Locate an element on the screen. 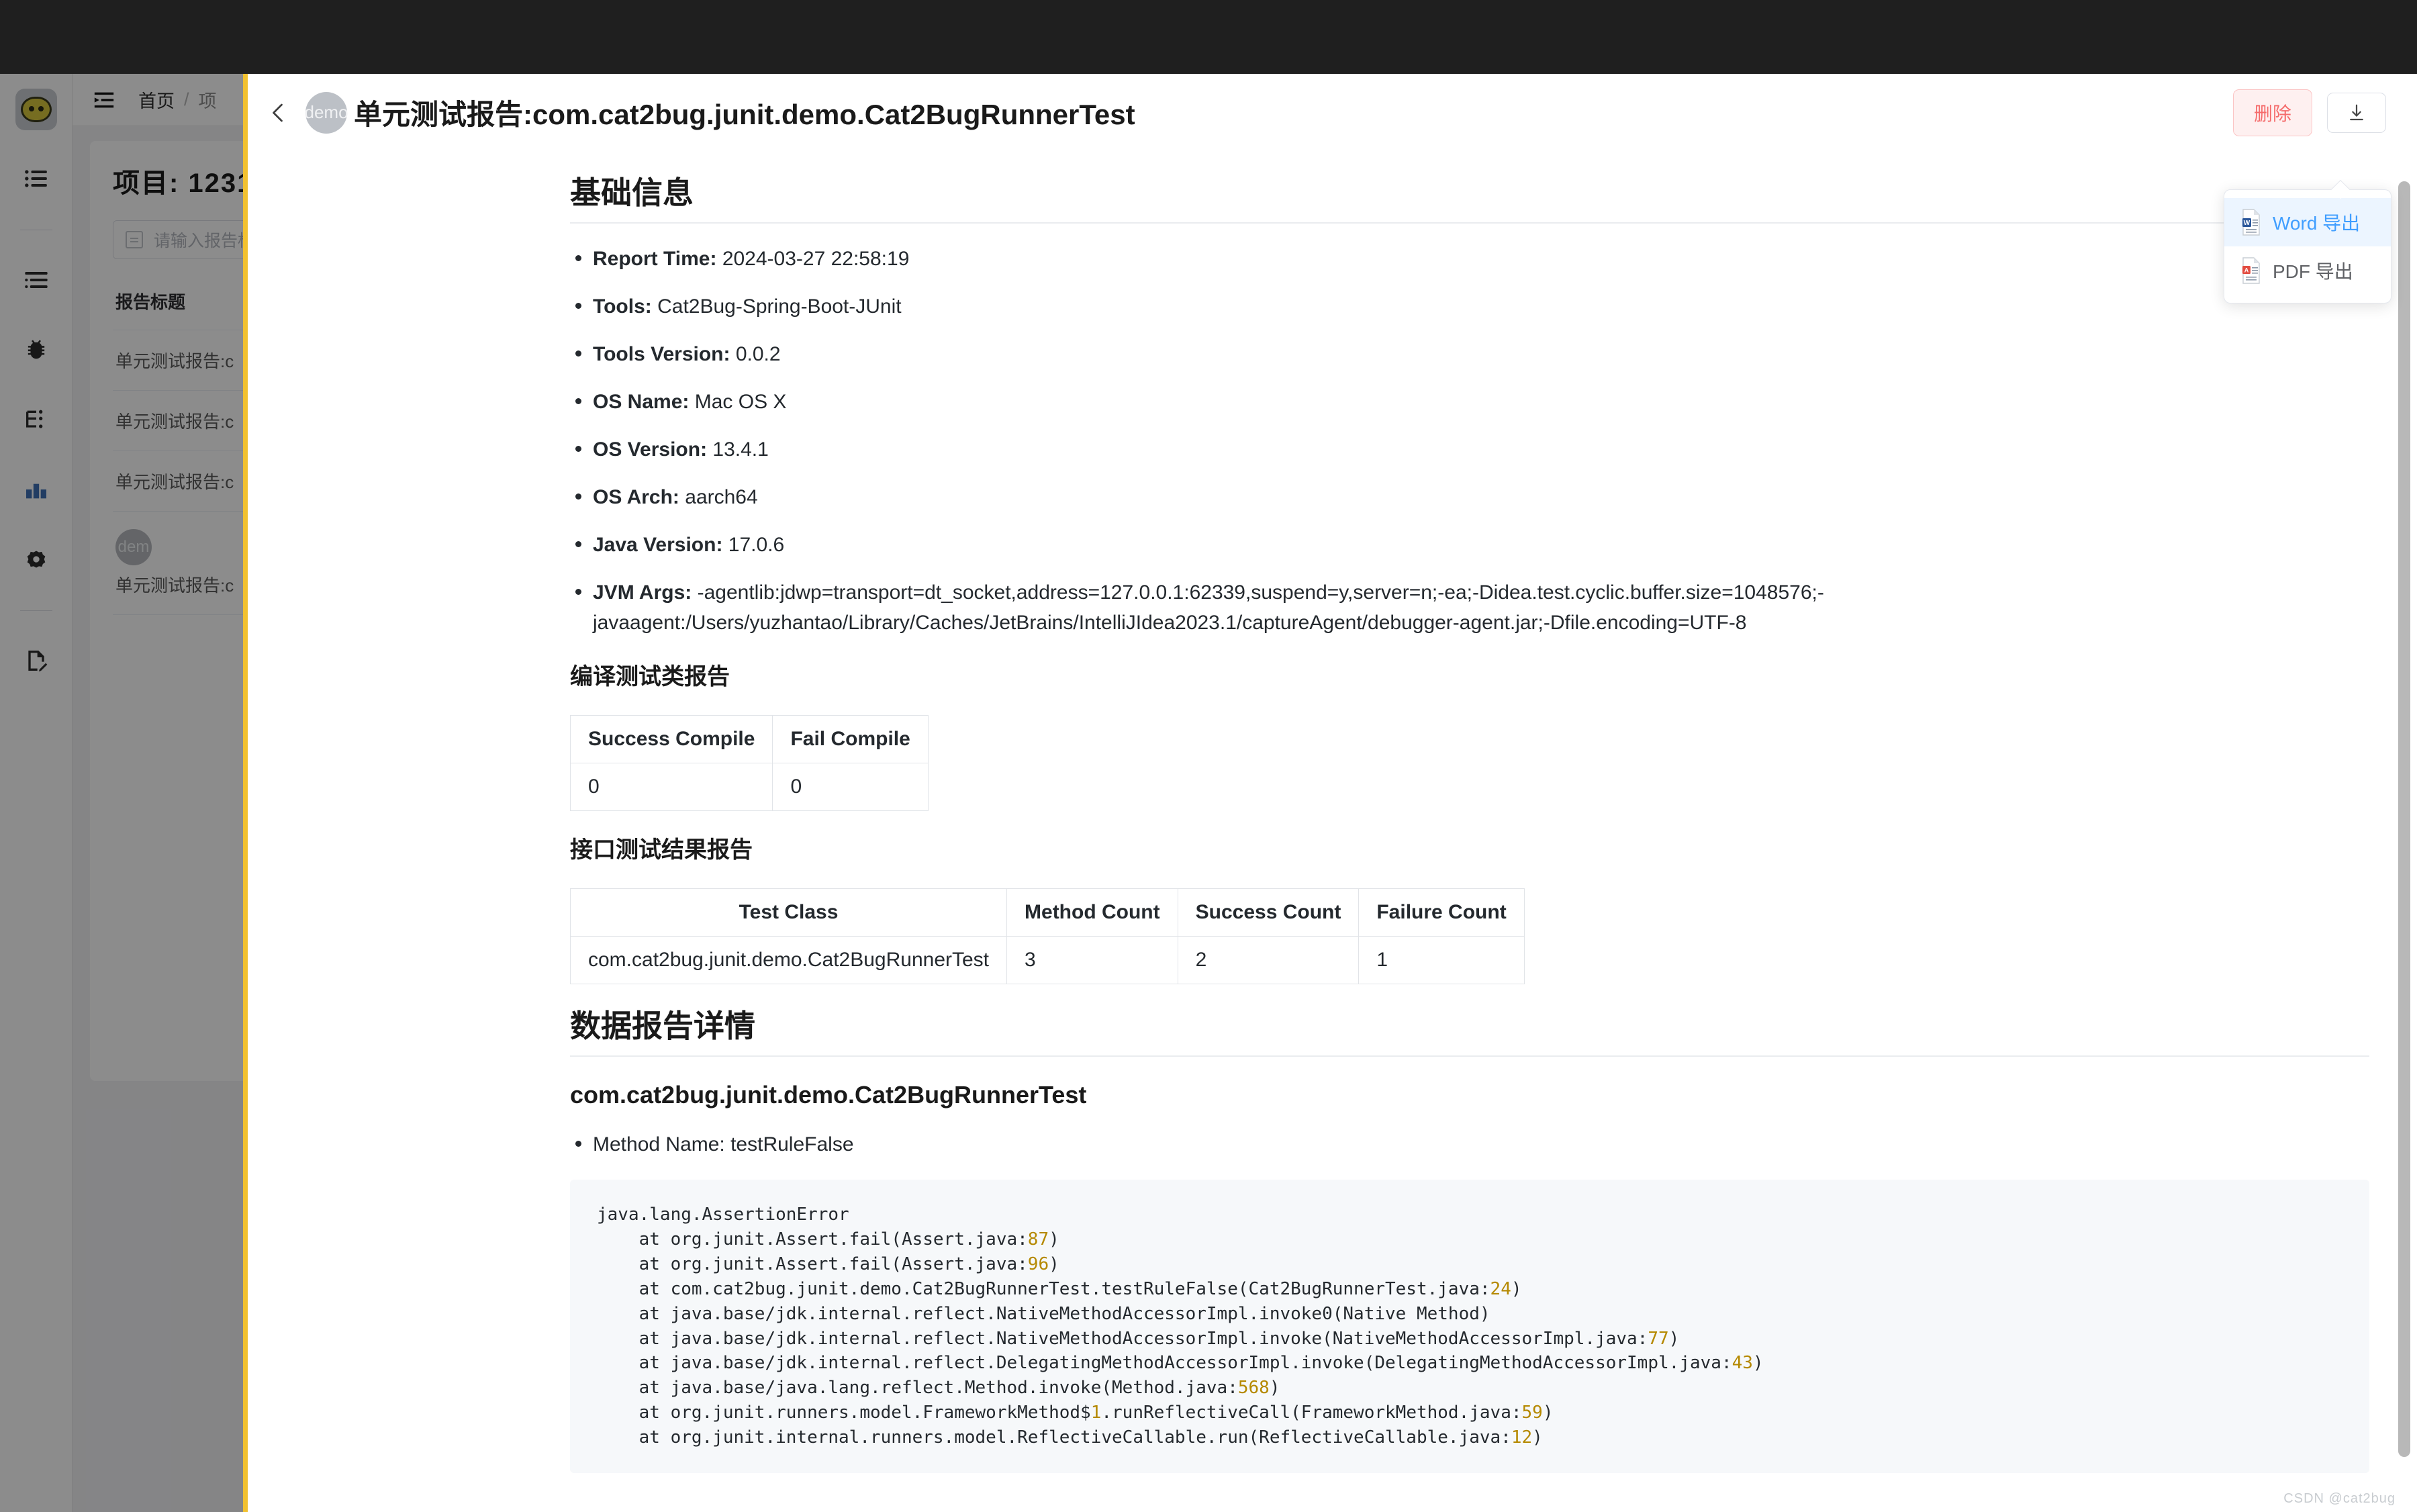  table-cell: 1 is located at coordinates (1441, 960).